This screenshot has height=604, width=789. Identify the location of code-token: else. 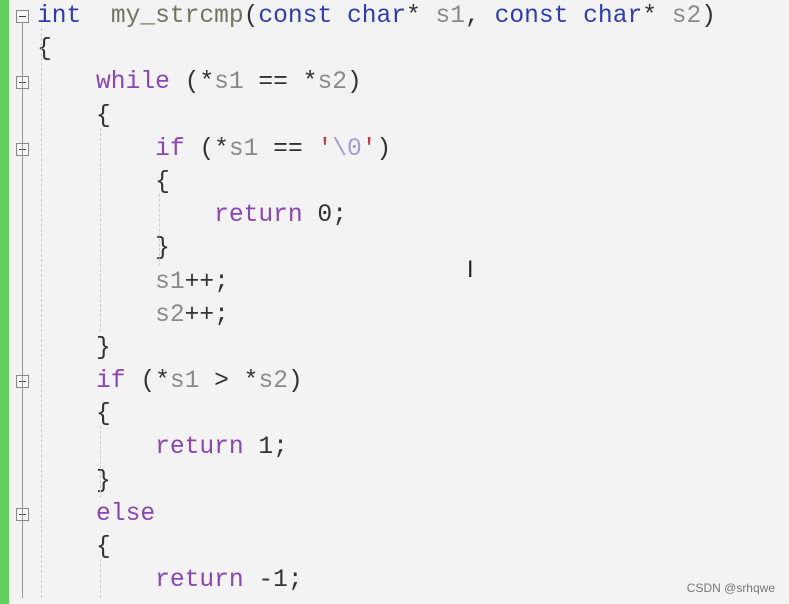
(126, 514).